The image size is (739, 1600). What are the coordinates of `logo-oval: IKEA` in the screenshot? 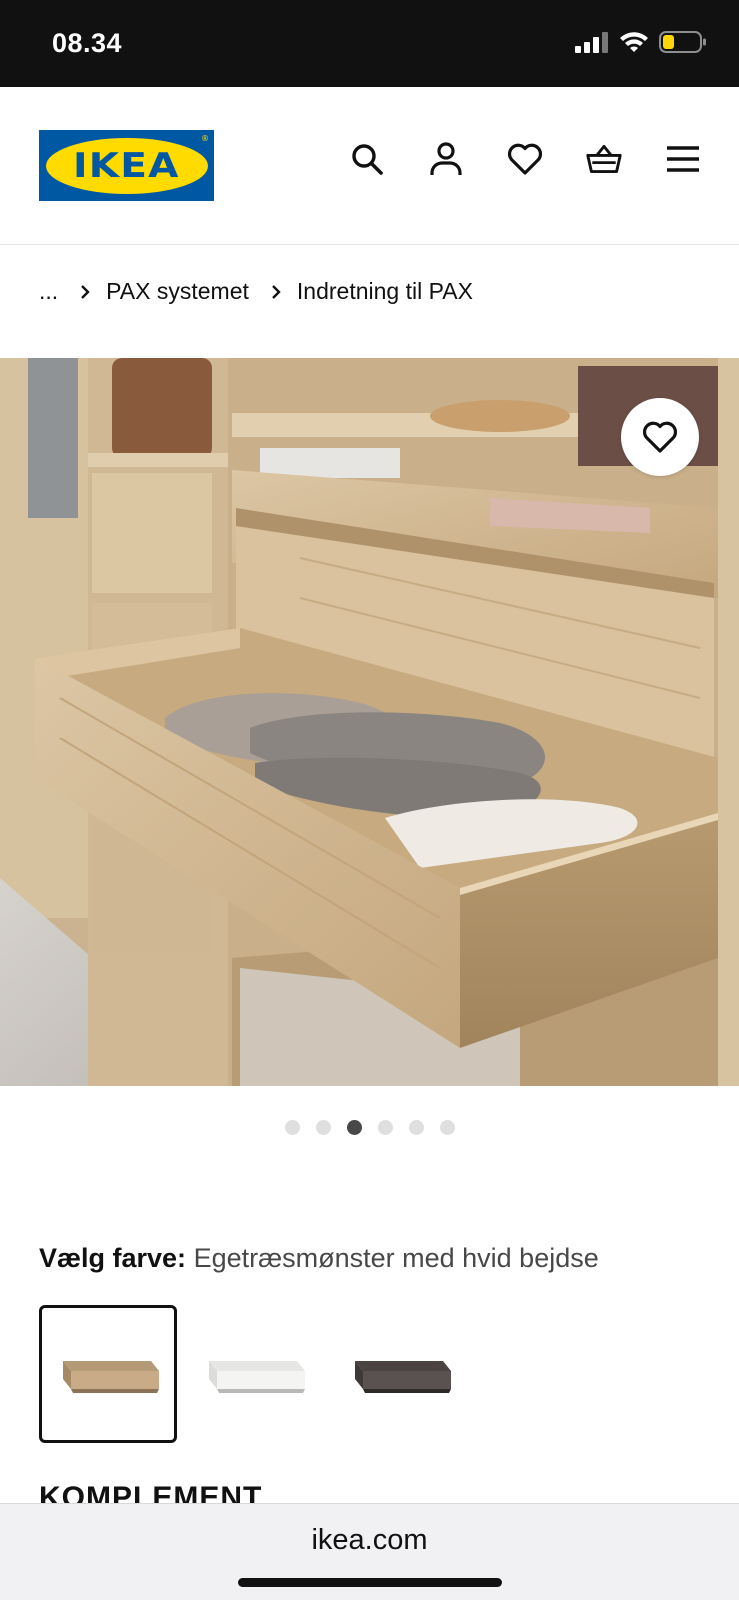 It's located at (126, 165).